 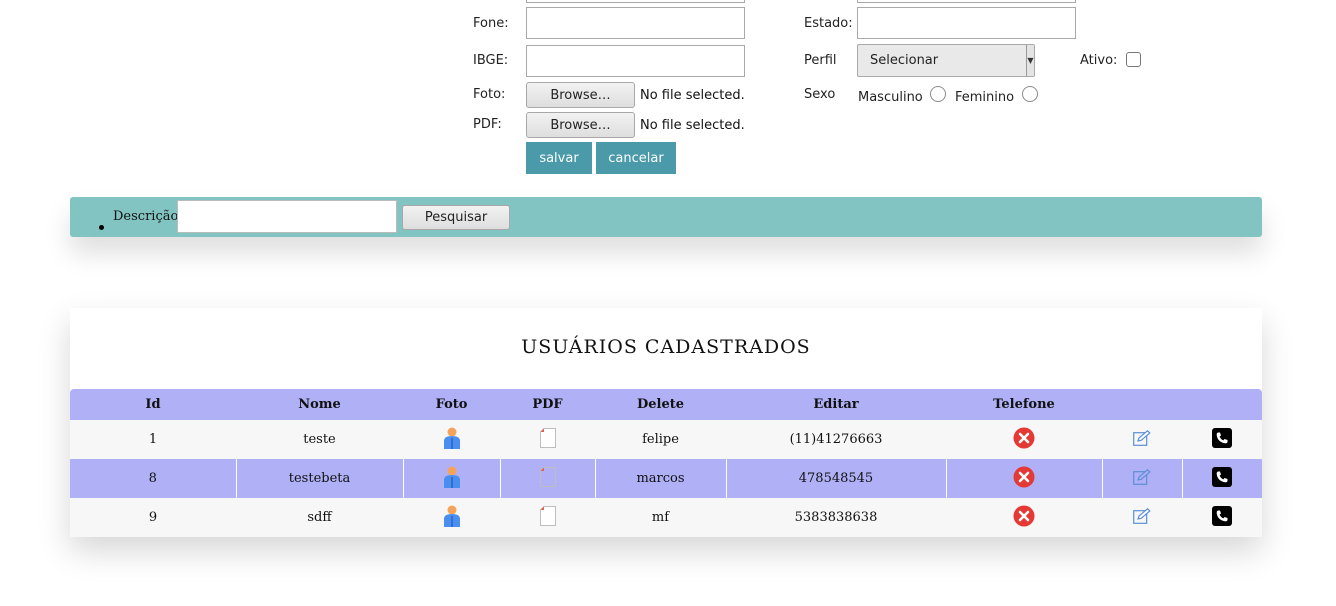 What do you see at coordinates (946, 60) in the screenshot?
I see `perfil-select: Selecionar ▼` at bounding box center [946, 60].